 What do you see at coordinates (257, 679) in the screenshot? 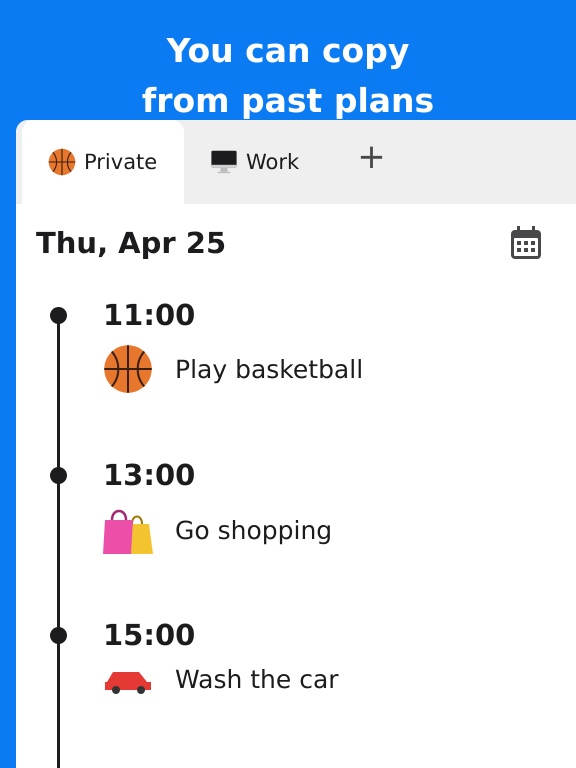
I see `event-title: Wash the car` at bounding box center [257, 679].